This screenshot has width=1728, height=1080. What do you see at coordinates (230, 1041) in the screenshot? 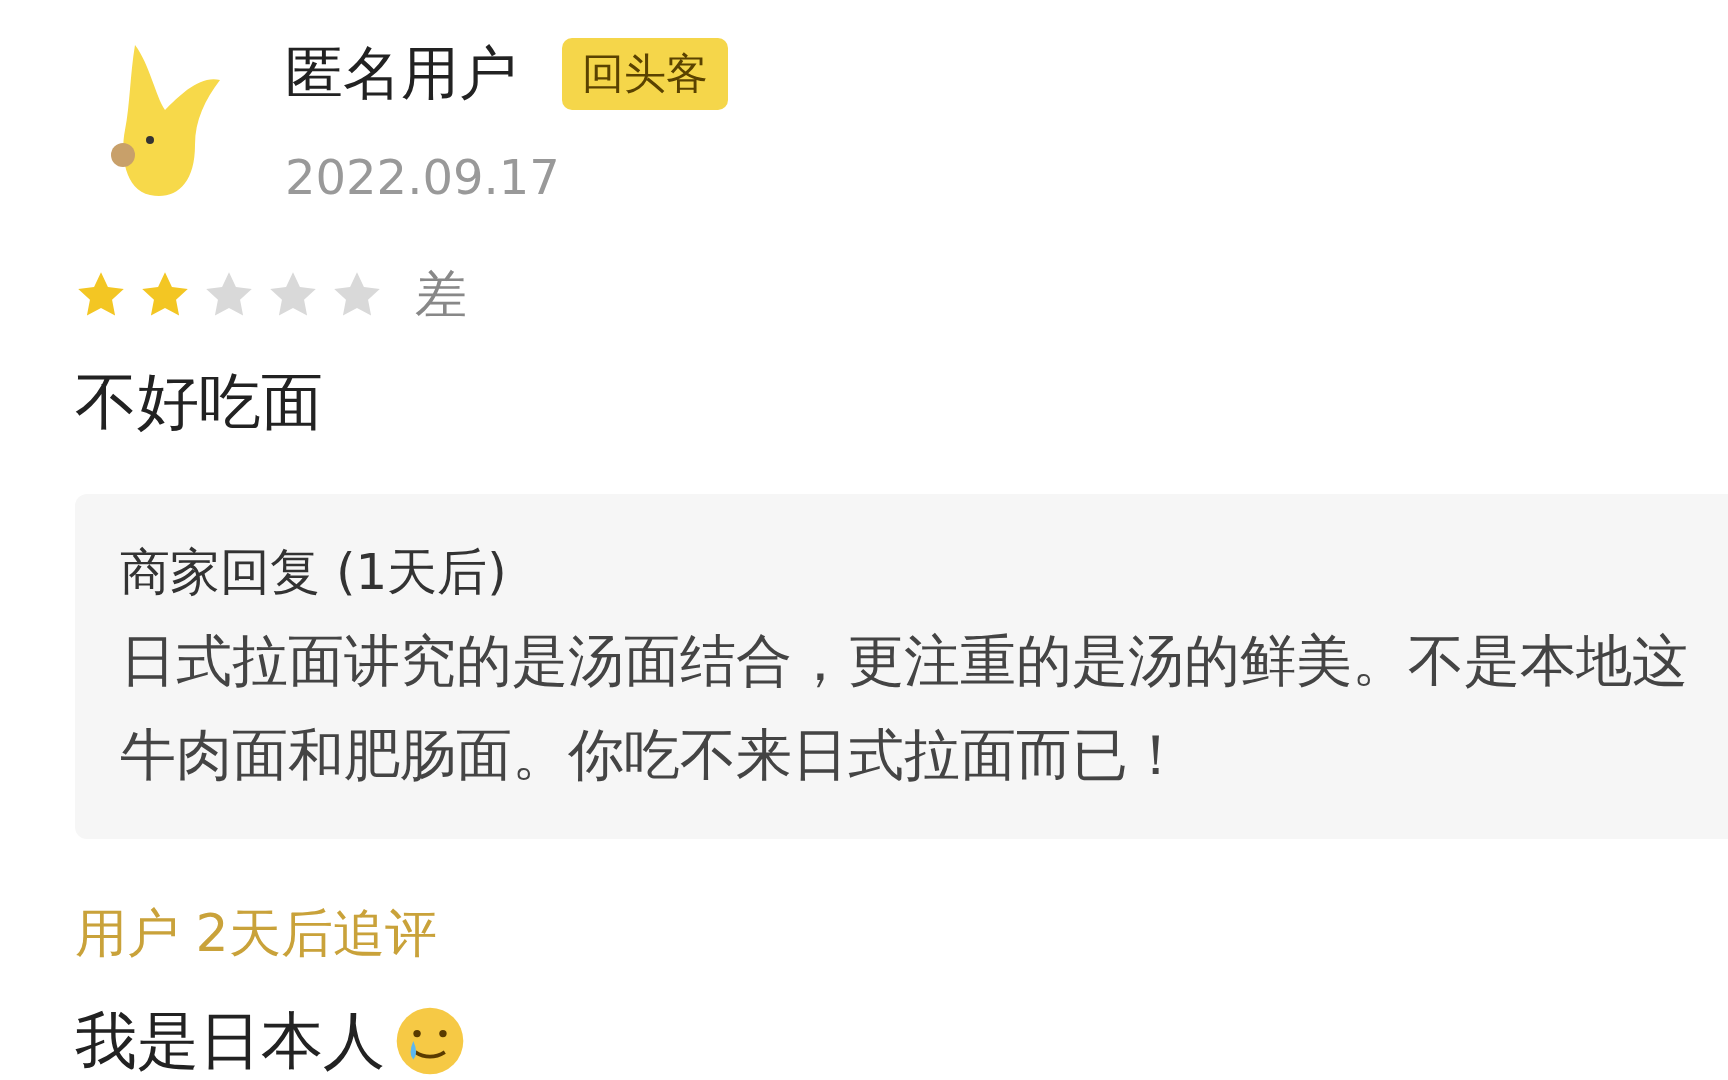
I see `follow-up-text: 我是日本人` at bounding box center [230, 1041].